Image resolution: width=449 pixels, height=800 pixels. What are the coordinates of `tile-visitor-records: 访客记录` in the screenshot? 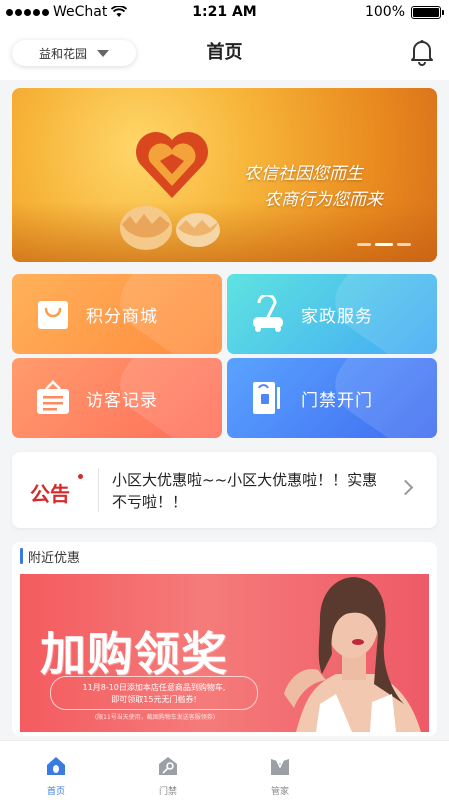 It's located at (117, 398).